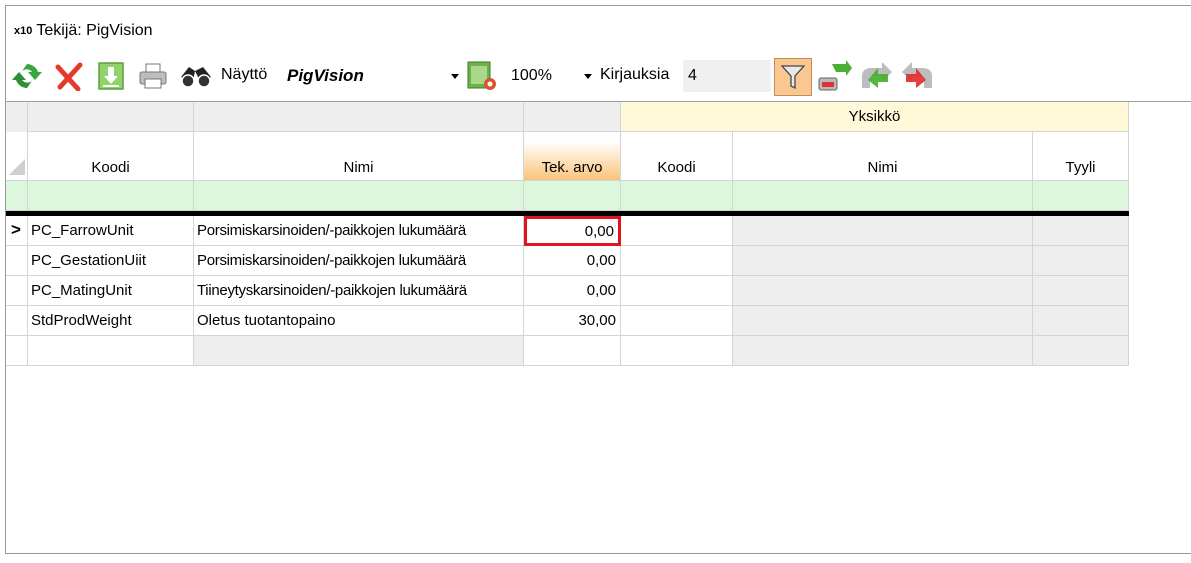 This screenshot has height=563, width=1191. Describe the element at coordinates (153, 76) in the screenshot. I see `print-icon` at that location.